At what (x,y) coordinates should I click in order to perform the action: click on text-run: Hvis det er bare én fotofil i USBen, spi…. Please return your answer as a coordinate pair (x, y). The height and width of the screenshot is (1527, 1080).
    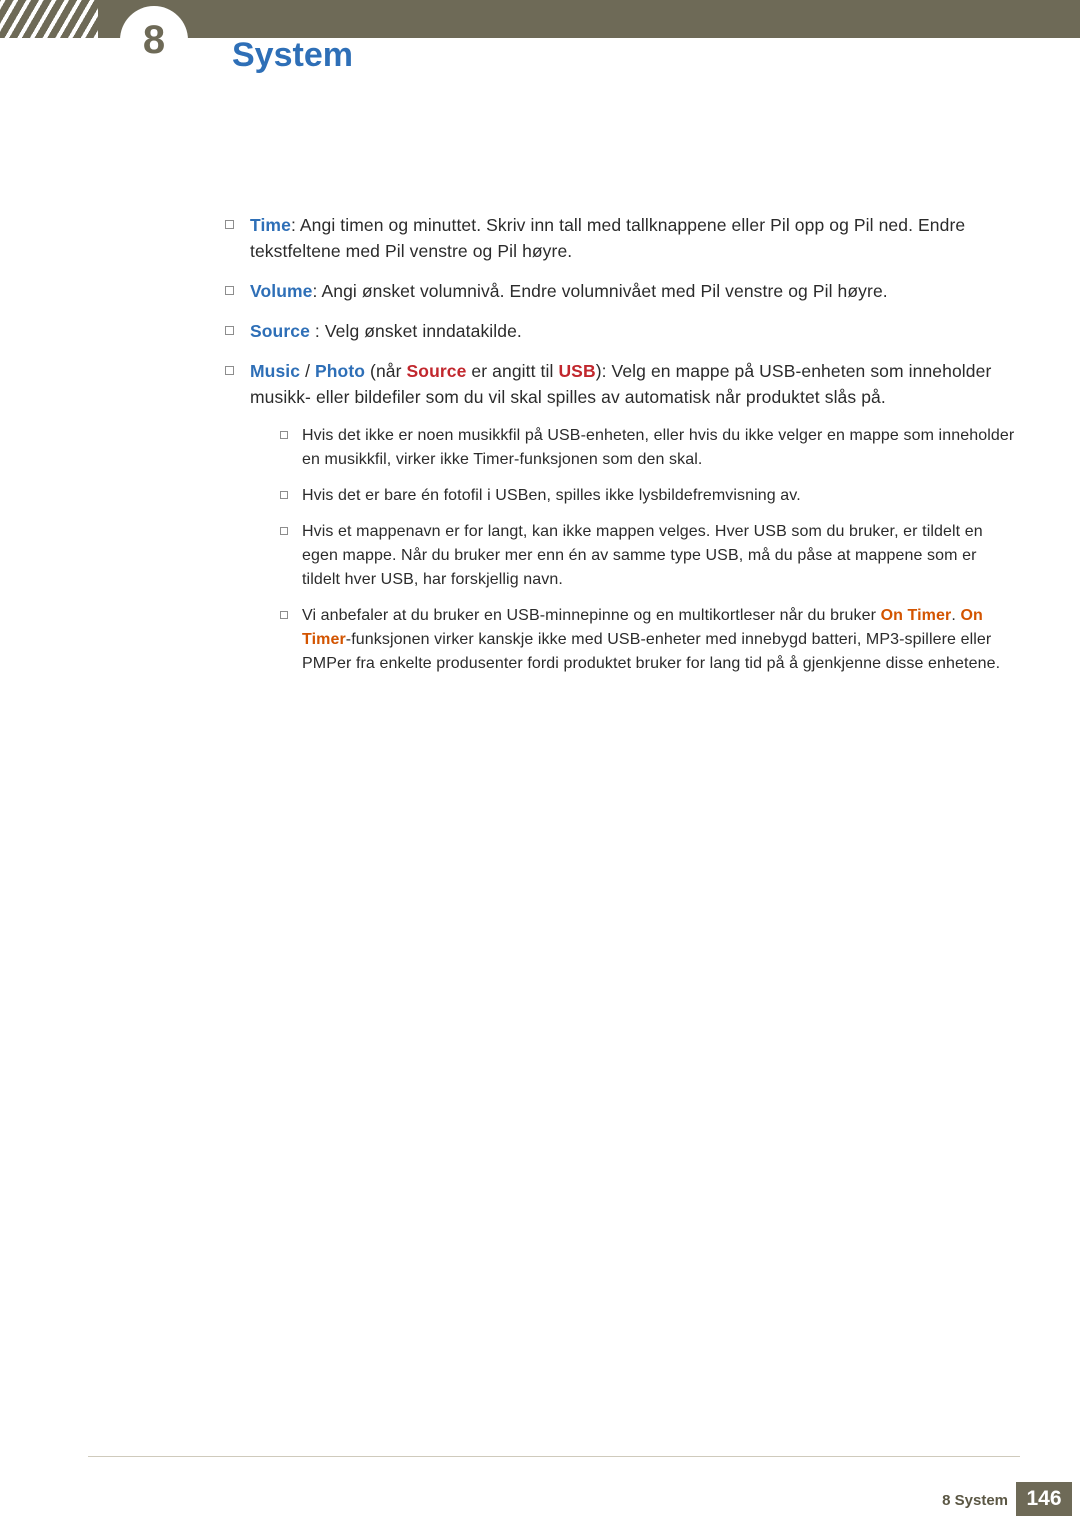
    Looking at the image, I should click on (551, 495).